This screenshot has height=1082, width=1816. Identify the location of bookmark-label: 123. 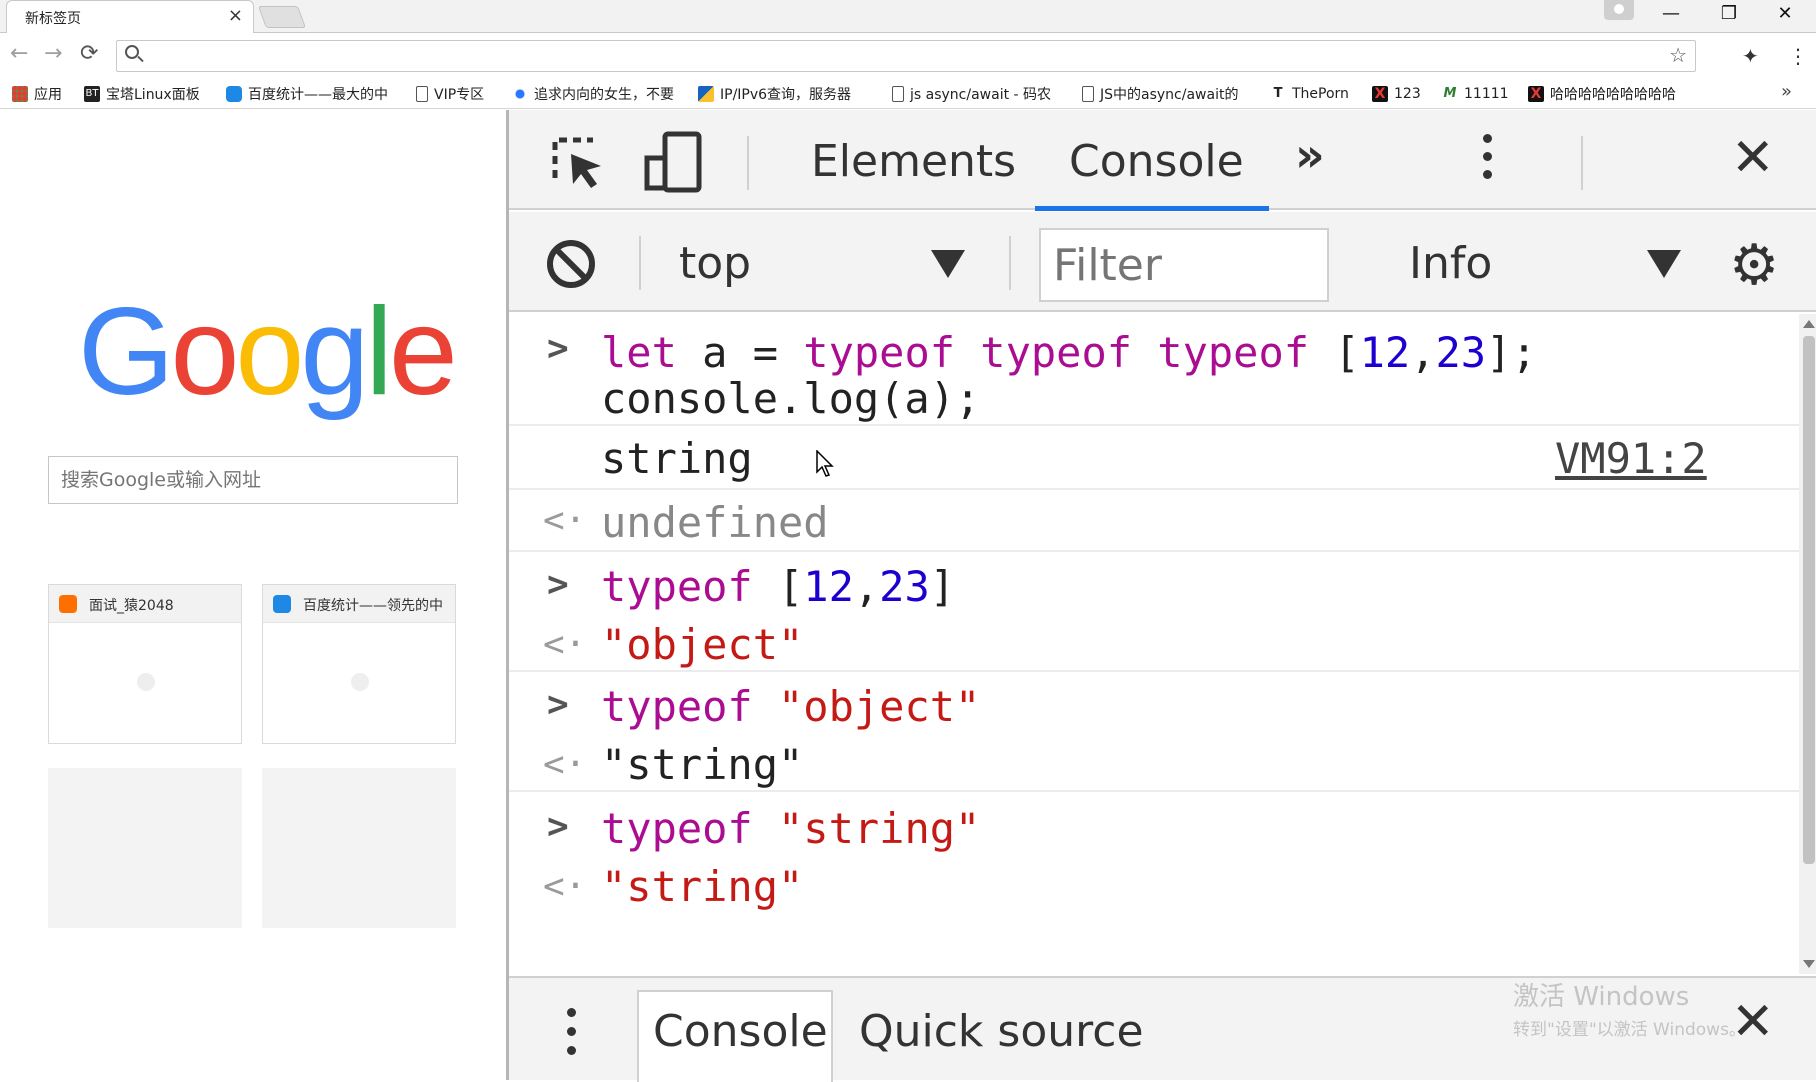
(1407, 94).